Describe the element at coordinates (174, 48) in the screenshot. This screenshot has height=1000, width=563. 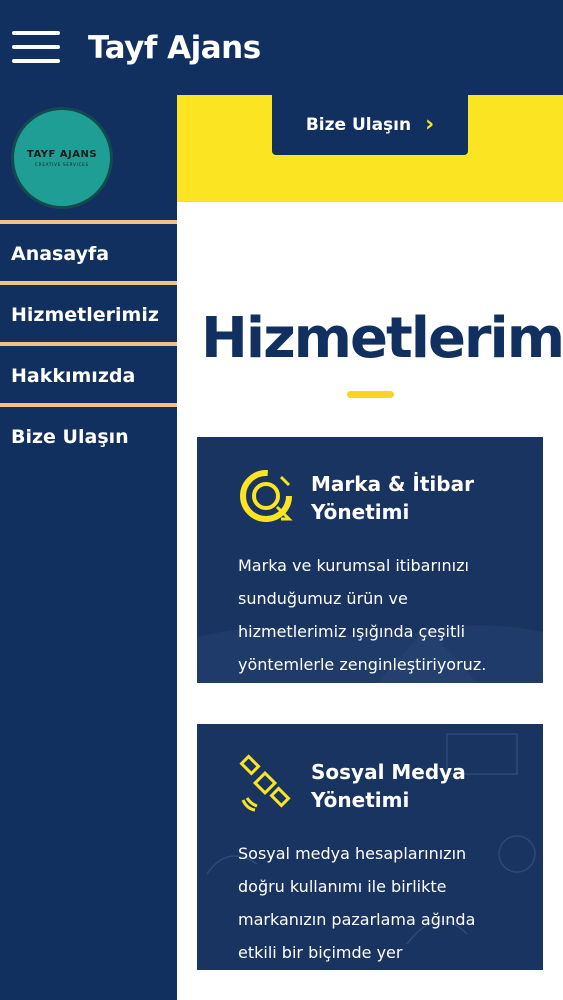
I see `app-title: Tayf Ajans` at that location.